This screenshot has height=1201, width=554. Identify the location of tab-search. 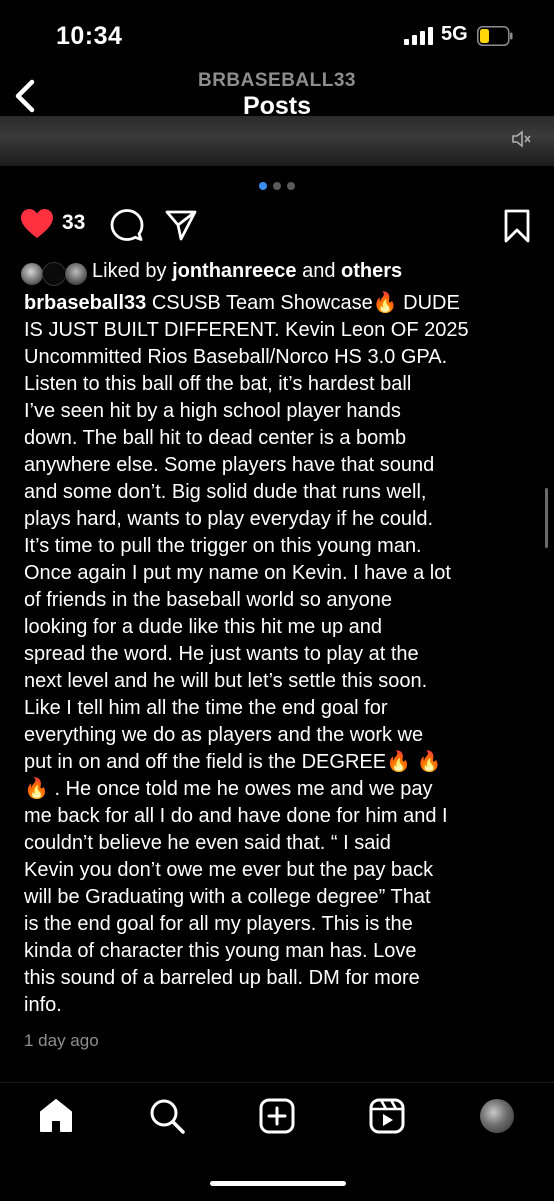
(167, 1116).